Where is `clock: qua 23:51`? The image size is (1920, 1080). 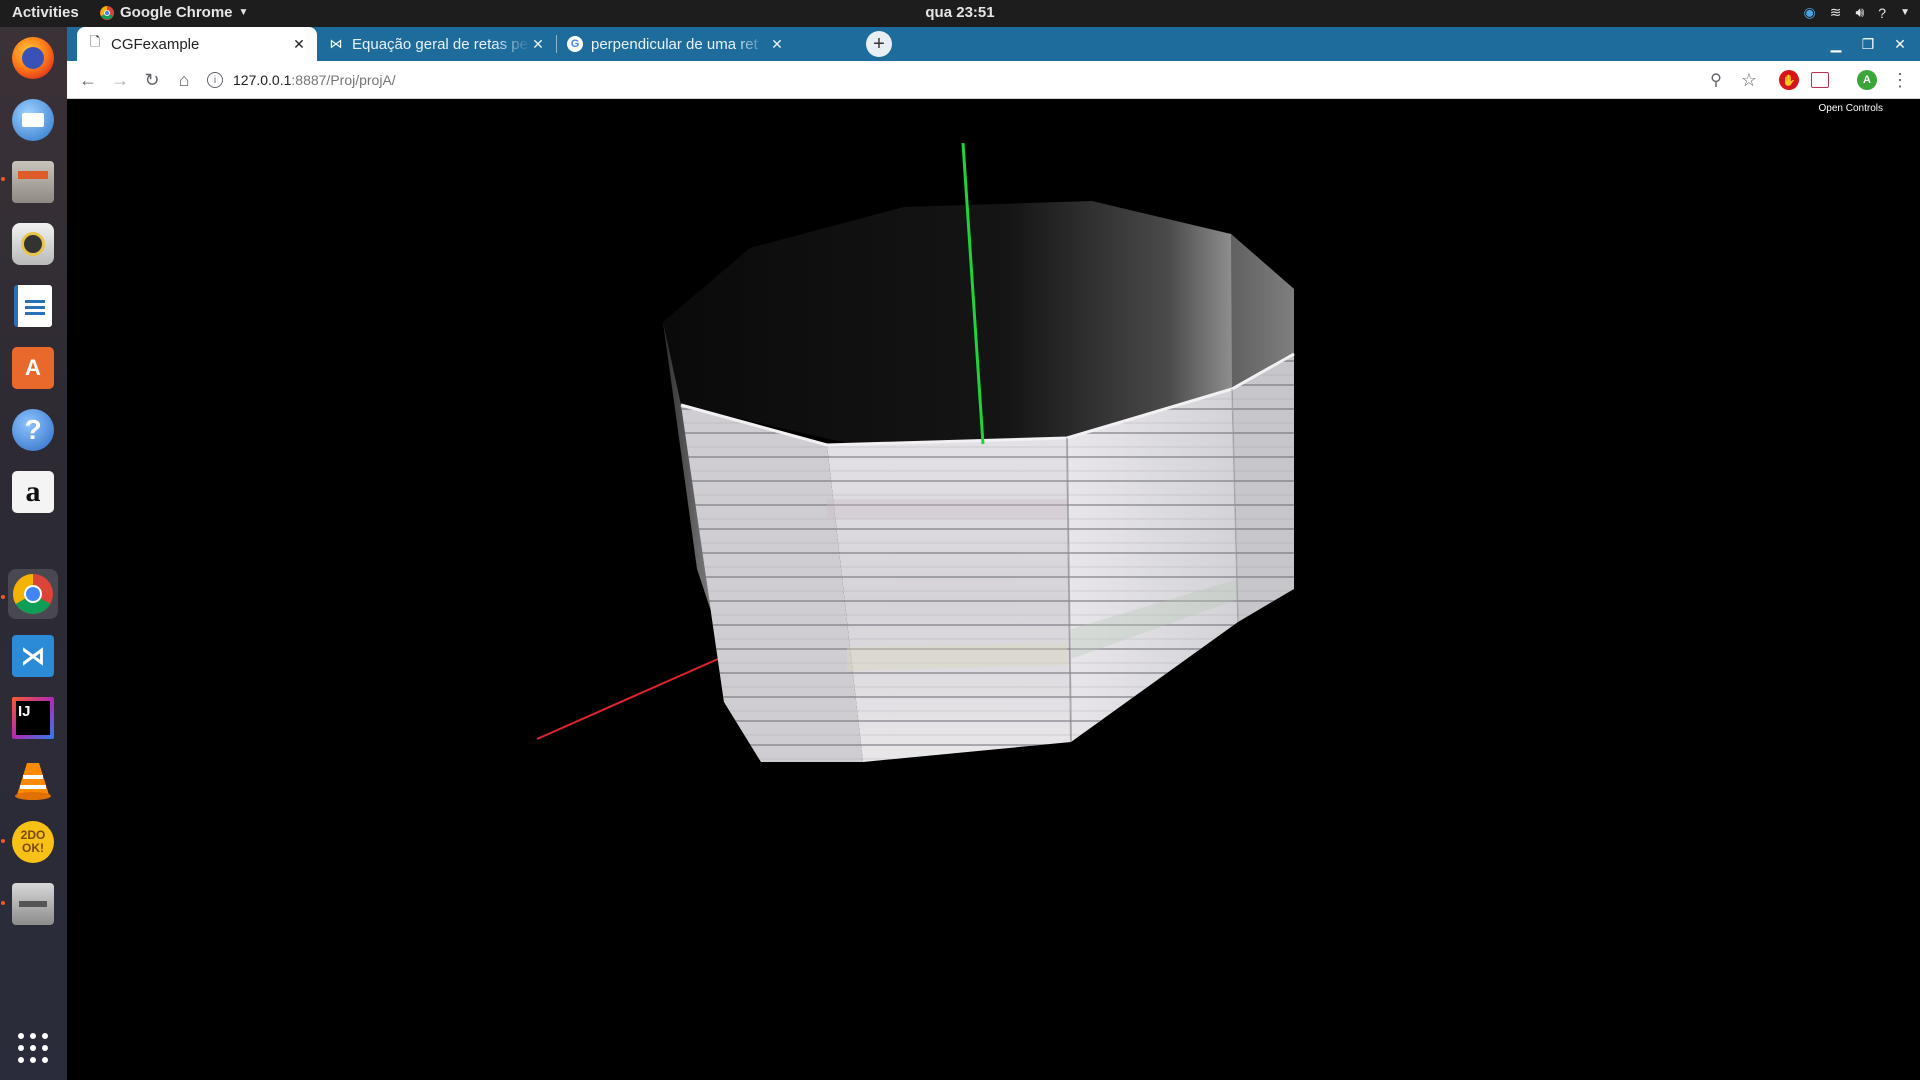
clock: qua 23:51 is located at coordinates (959, 12).